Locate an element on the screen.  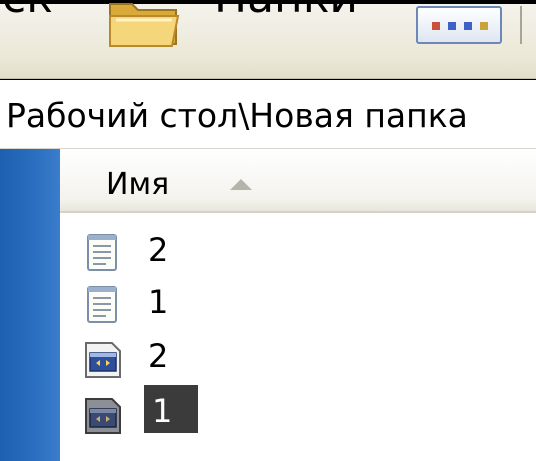
views-icon is located at coordinates (459, 25).